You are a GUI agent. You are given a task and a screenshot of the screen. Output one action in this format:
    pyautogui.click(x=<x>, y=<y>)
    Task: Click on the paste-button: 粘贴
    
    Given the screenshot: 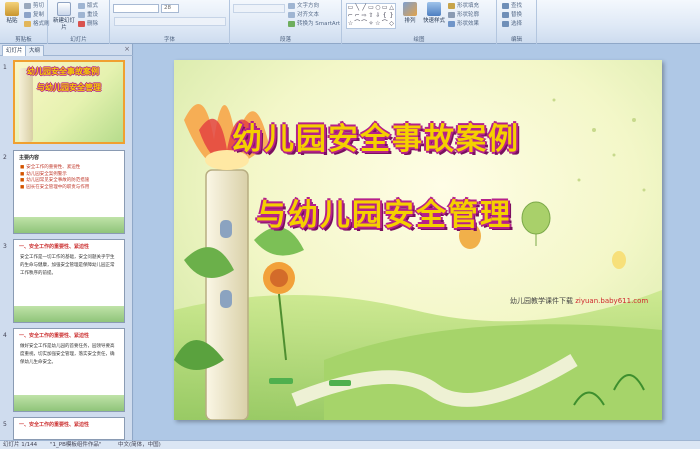 What is the action you would take?
    pyautogui.click(x=12, y=16)
    